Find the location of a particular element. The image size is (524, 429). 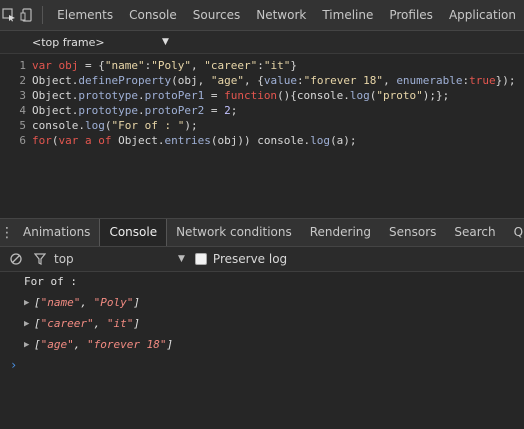

preserve-log-checkbox is located at coordinates (200, 259).